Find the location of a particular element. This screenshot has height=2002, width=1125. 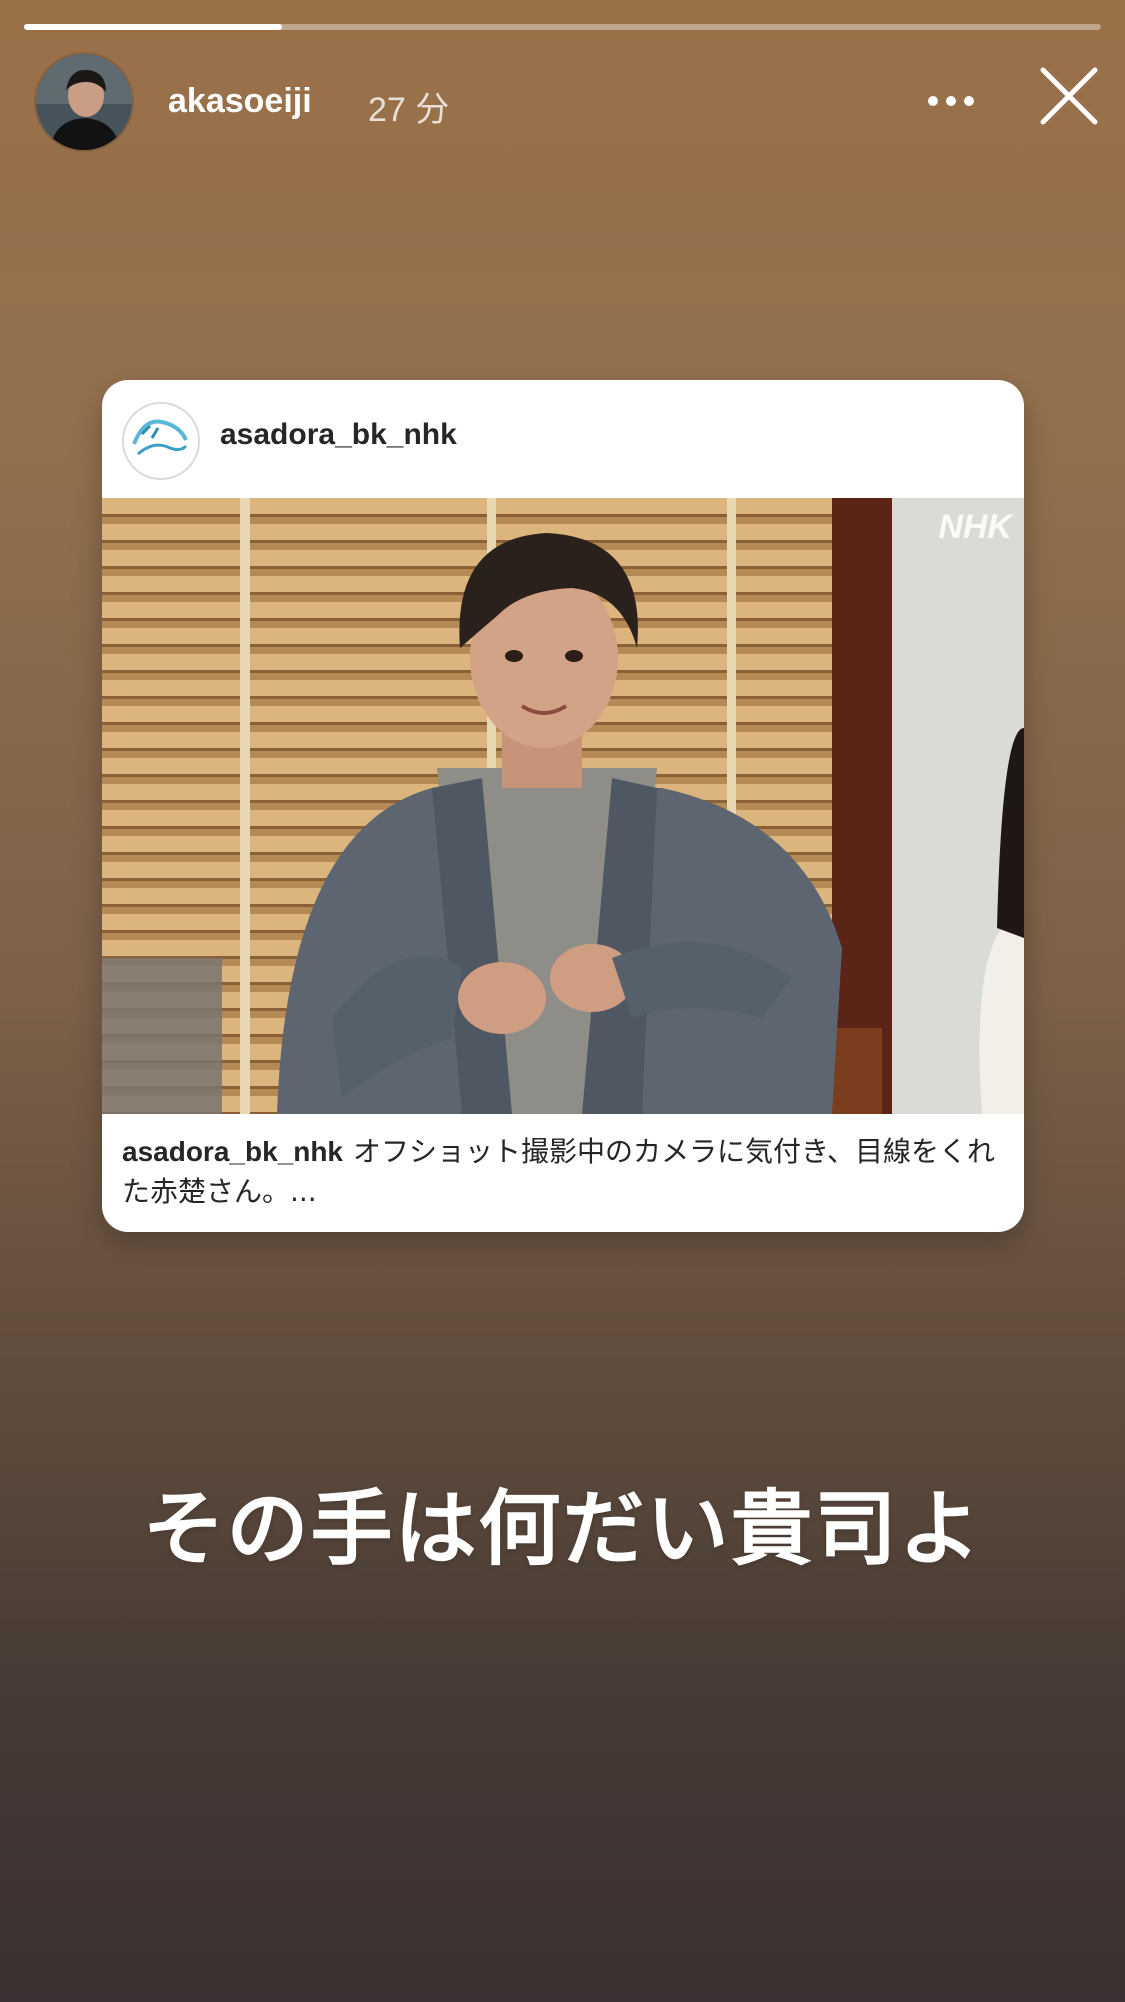

story-timestamp: 27 分 is located at coordinates (409, 110).